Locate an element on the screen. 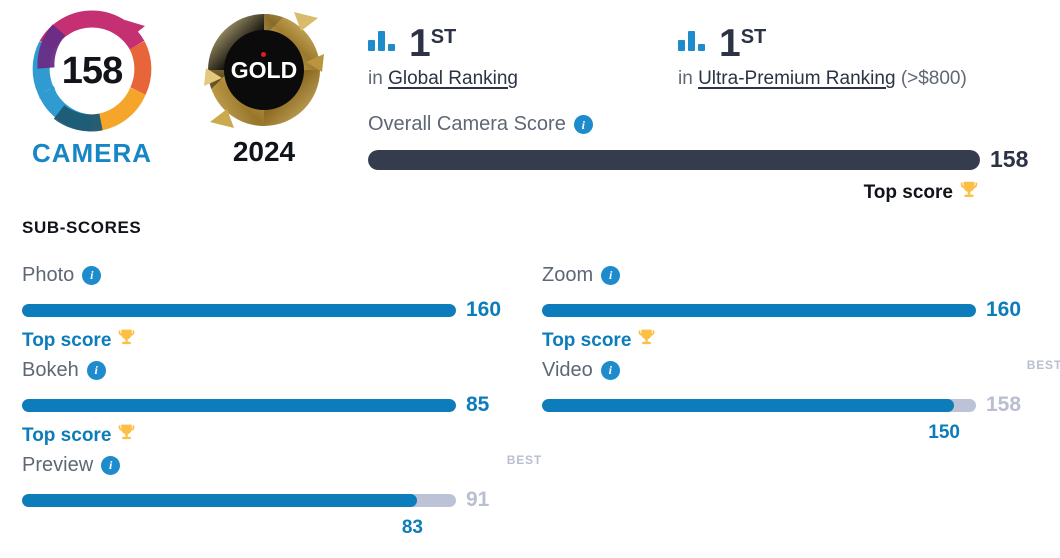  best-label-video: BEST is located at coordinates (1043, 365).